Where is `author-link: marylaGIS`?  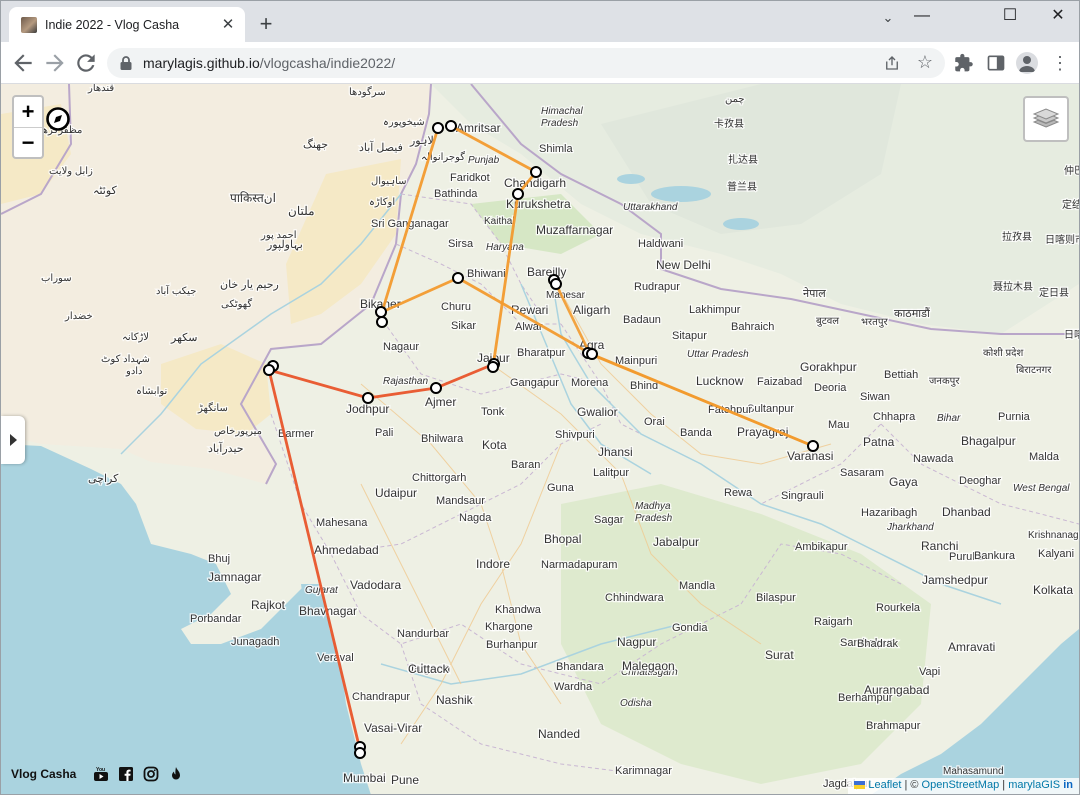
author-link: marylaGIS is located at coordinates (1034, 785).